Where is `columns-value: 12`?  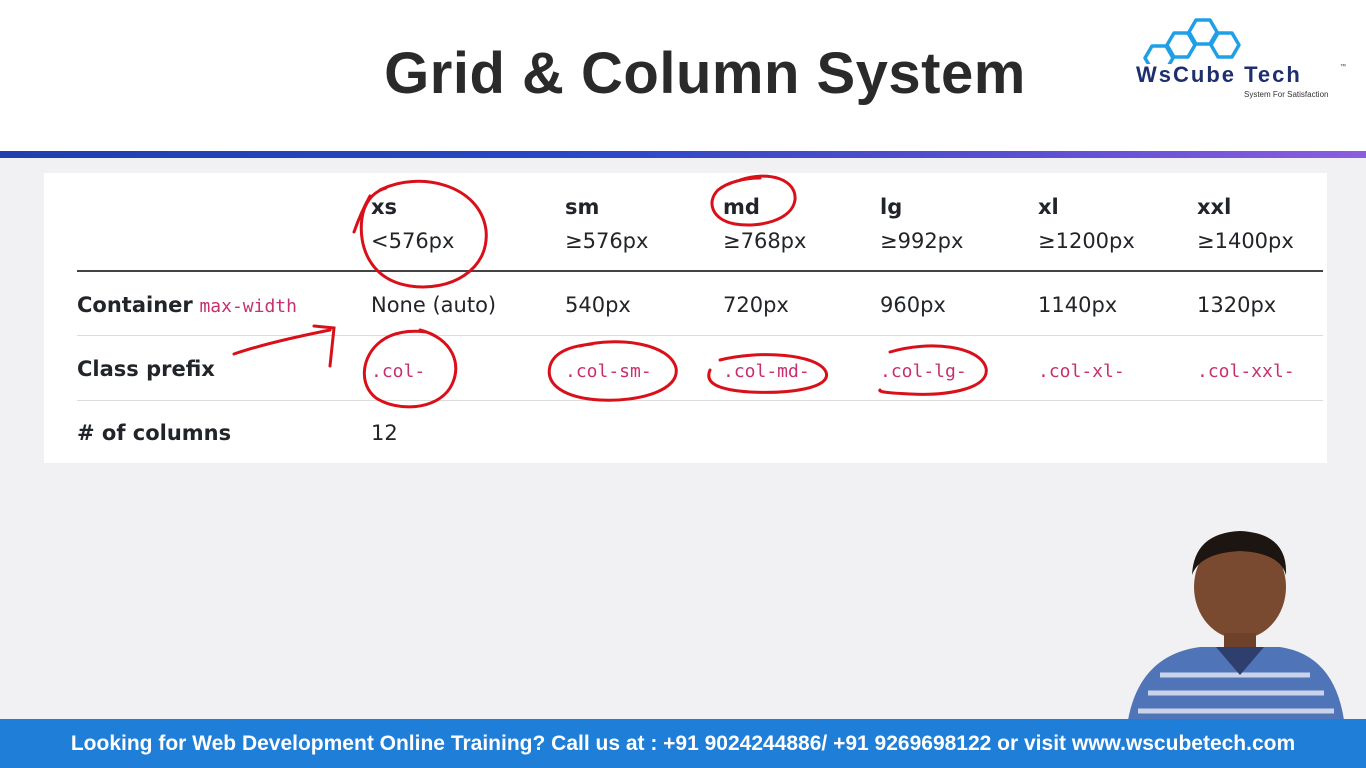
columns-value: 12 is located at coordinates (384, 433).